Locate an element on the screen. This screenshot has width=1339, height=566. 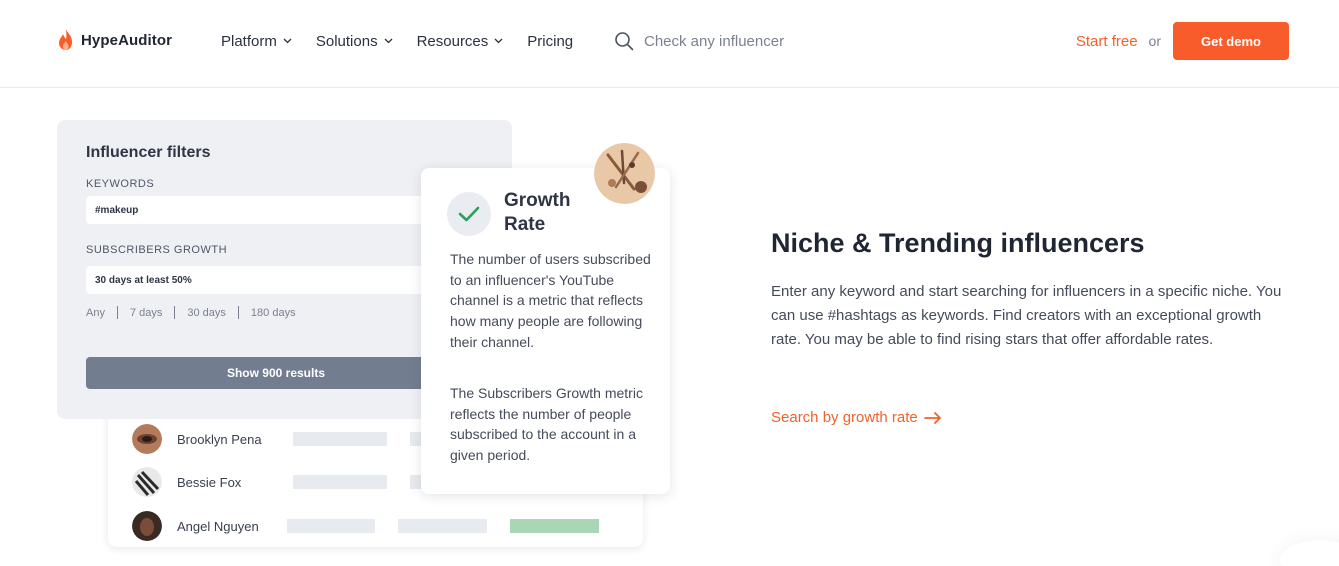
keywords-field is located at coordinates (276, 210).